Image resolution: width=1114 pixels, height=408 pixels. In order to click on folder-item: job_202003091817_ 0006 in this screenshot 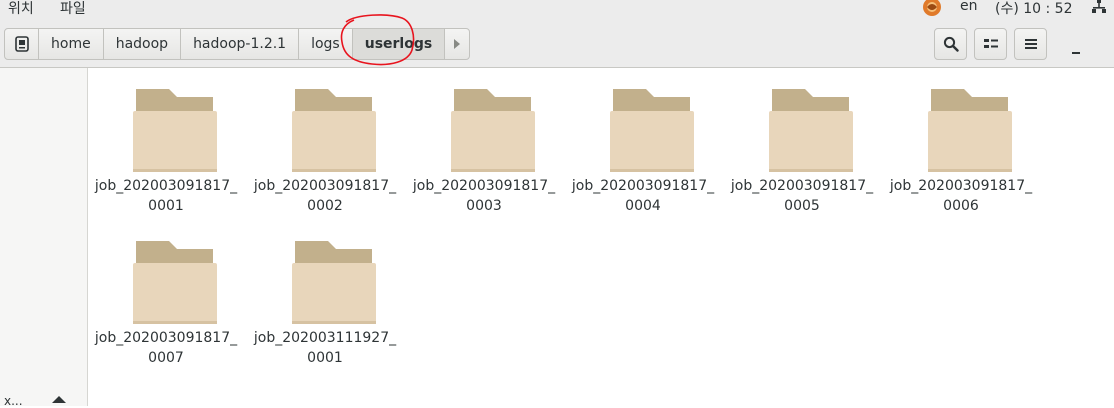, I will do `click(961, 141)`.